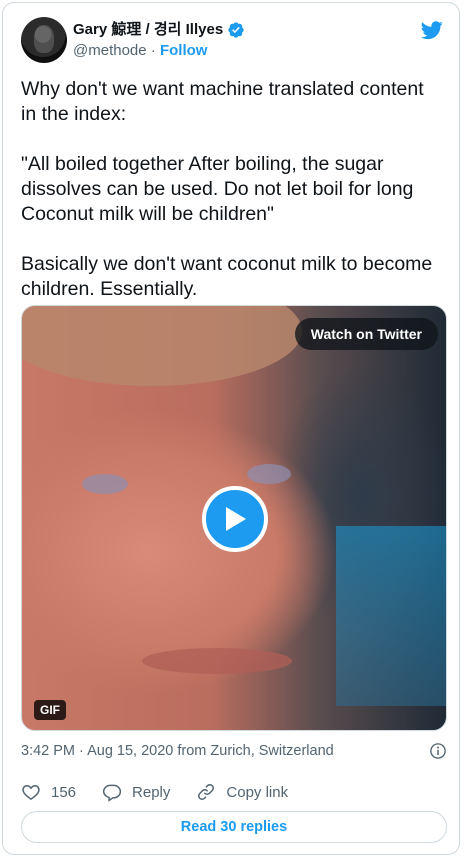  I want to click on follow-link: Follow, so click(184, 50).